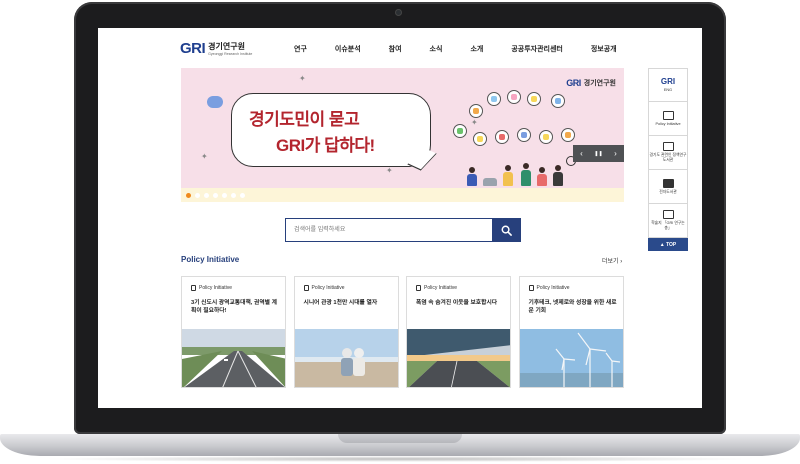  I want to click on search-button, so click(506, 230).